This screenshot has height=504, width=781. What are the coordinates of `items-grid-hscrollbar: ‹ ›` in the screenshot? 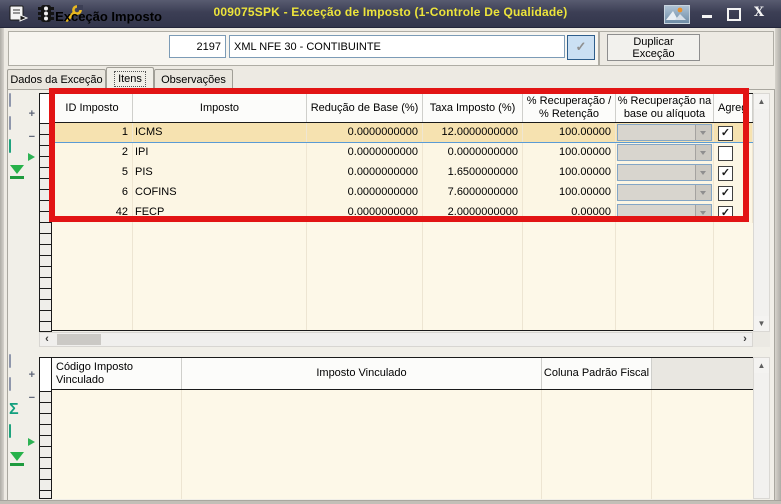 It's located at (396, 339).